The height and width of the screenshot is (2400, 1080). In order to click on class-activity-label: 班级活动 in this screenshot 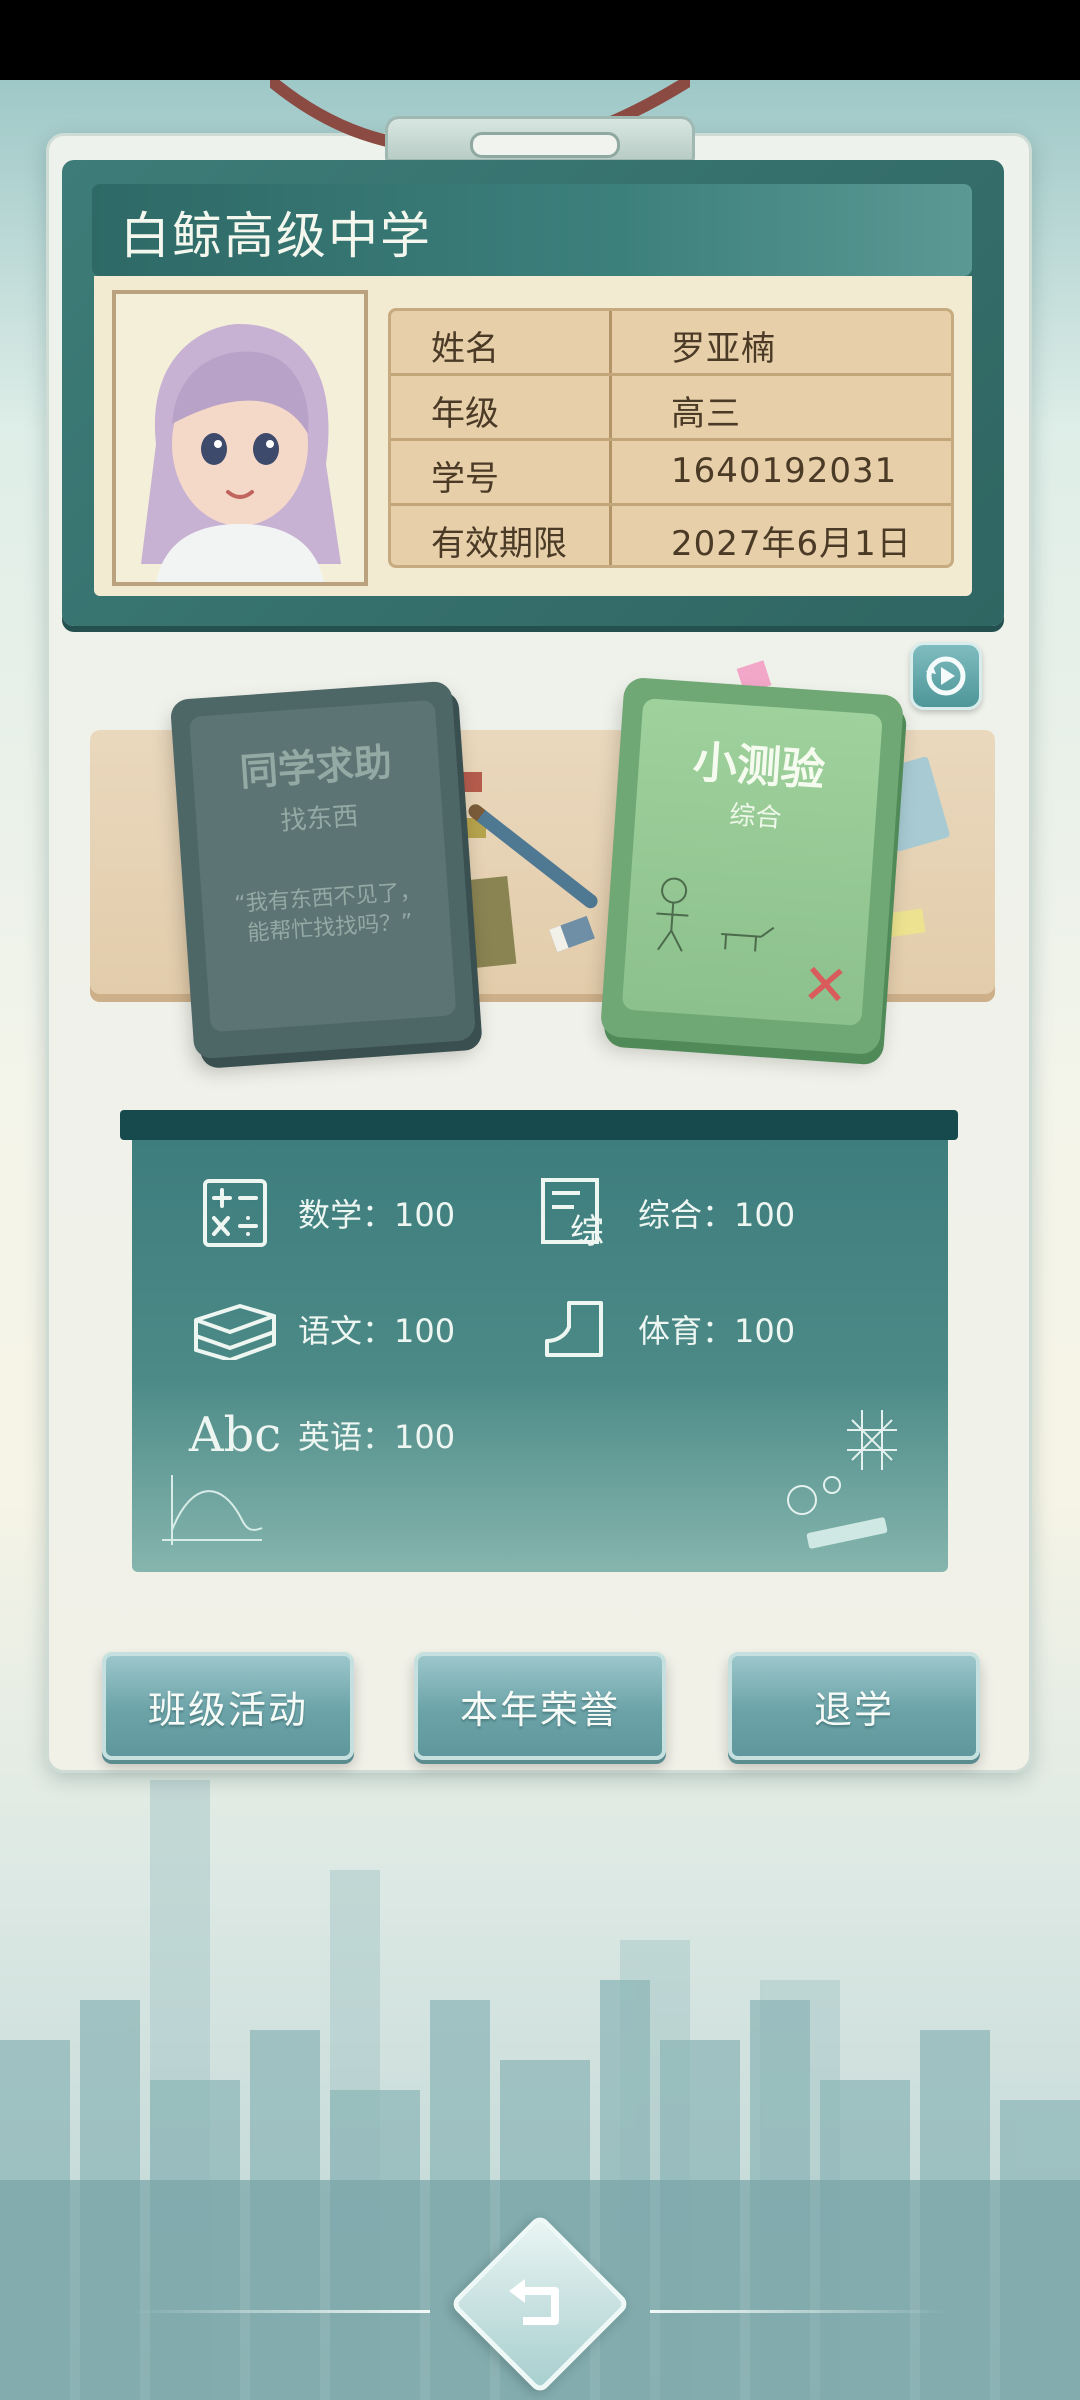, I will do `click(227, 1709)`.